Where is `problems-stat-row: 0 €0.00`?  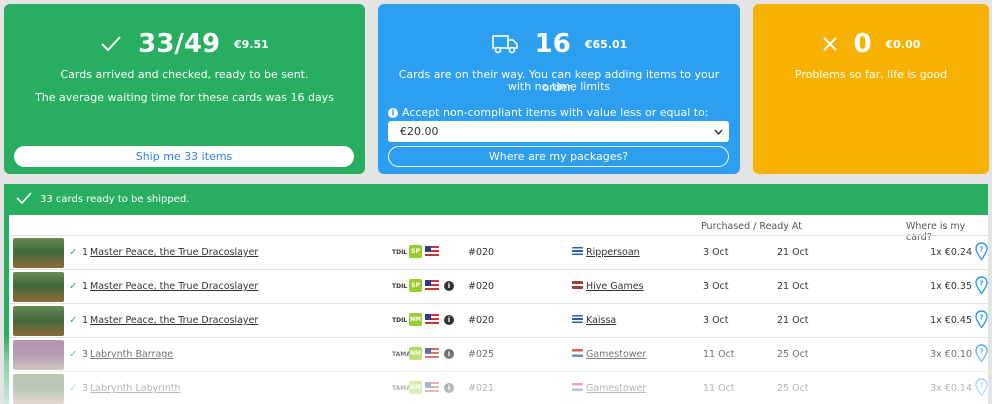
problems-stat-row: 0 €0.00 is located at coordinates (871, 44).